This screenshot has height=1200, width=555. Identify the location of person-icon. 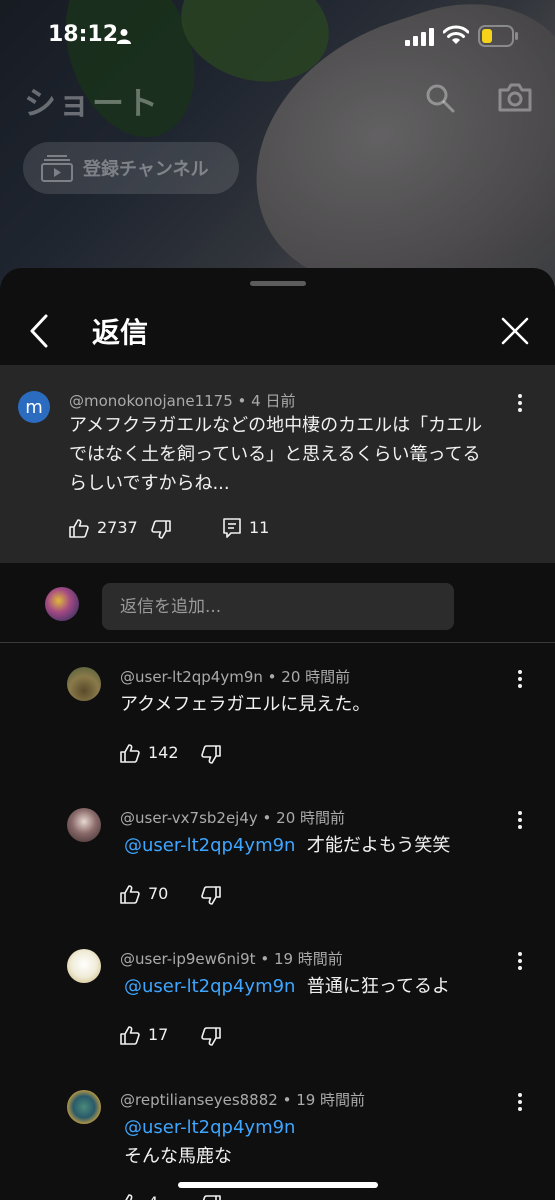
(124, 36).